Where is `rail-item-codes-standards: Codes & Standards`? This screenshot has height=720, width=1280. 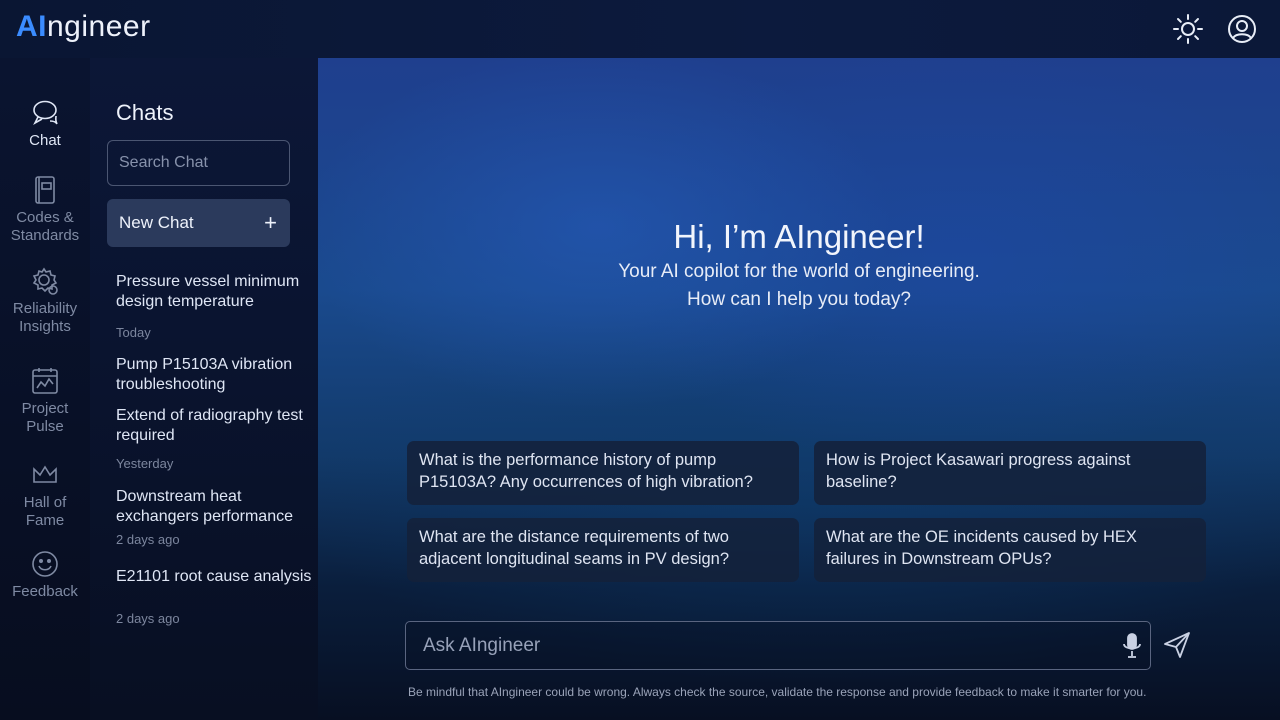
rail-item-codes-standards: Codes & Standards is located at coordinates (45, 210).